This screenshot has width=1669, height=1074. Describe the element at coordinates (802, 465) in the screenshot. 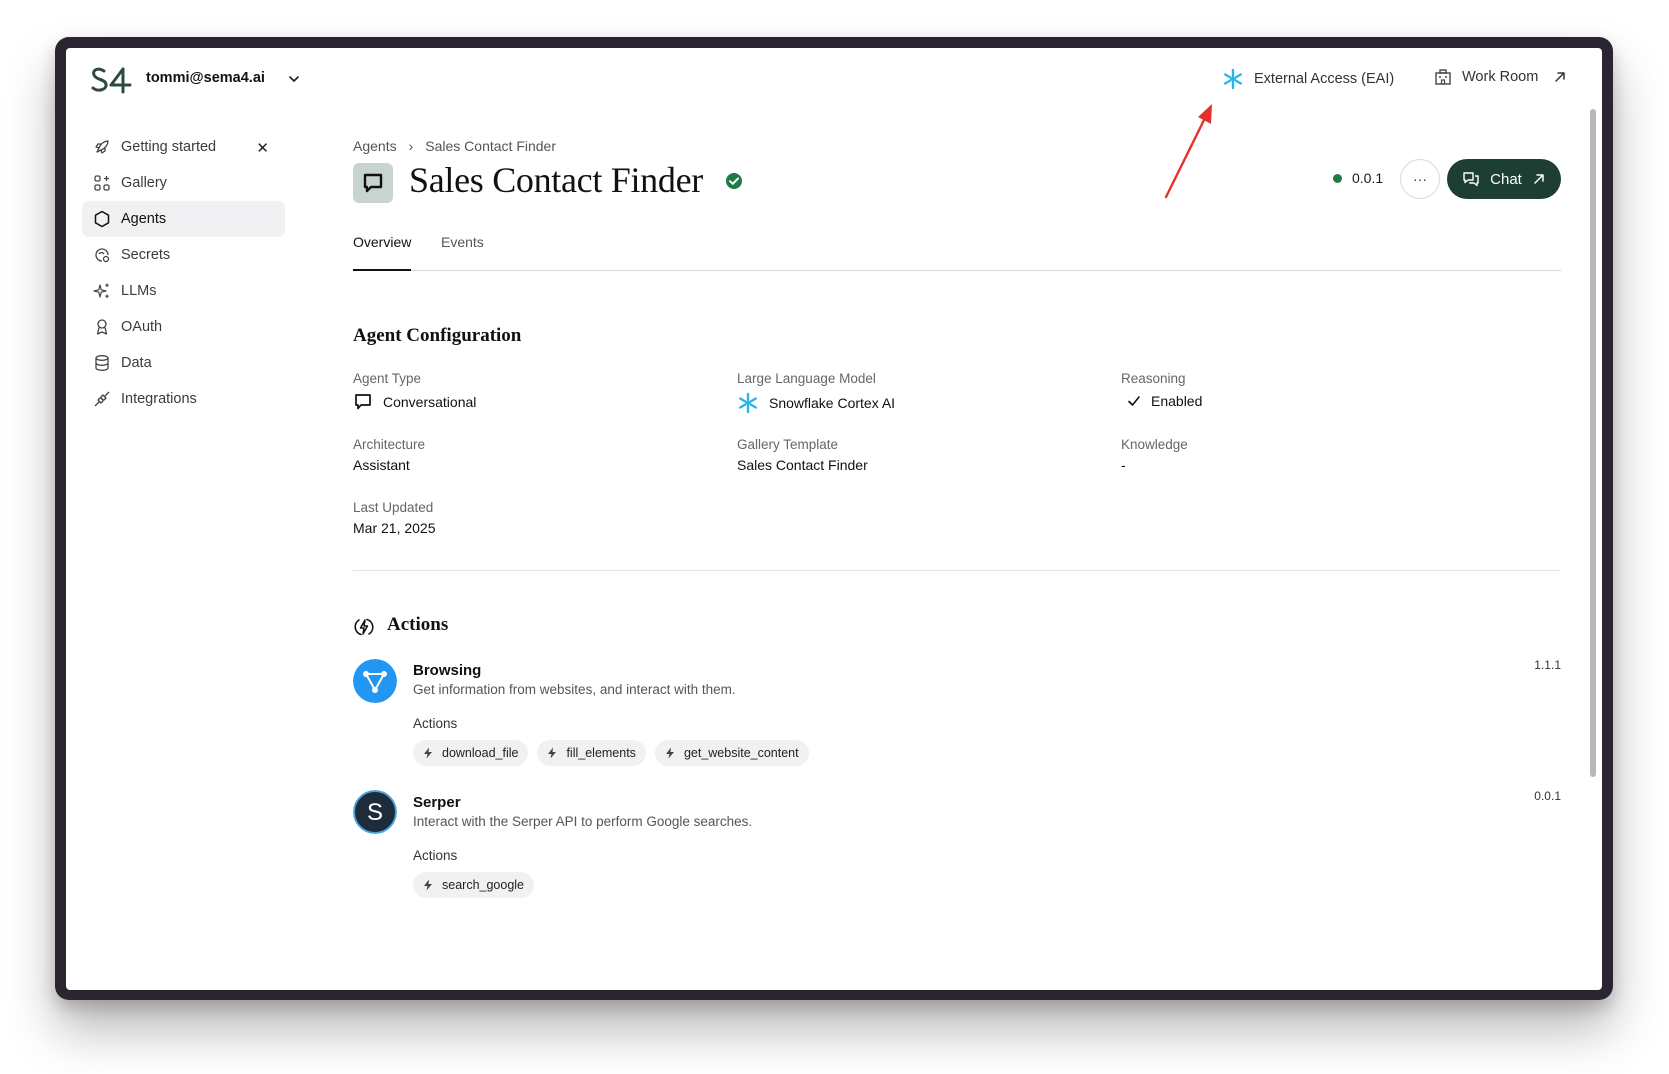

I see `gallery-template-value: Sales Contact Finder` at that location.